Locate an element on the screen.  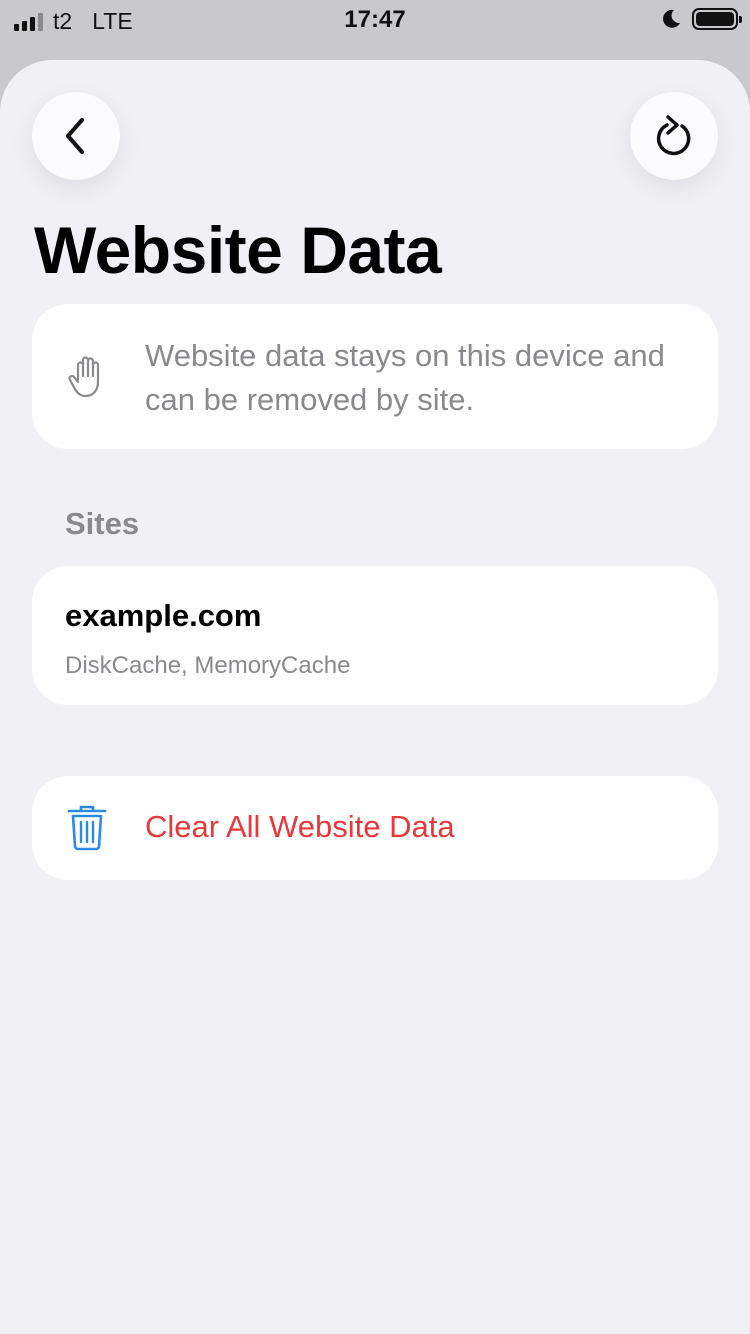
refresh-icon is located at coordinates (673, 135).